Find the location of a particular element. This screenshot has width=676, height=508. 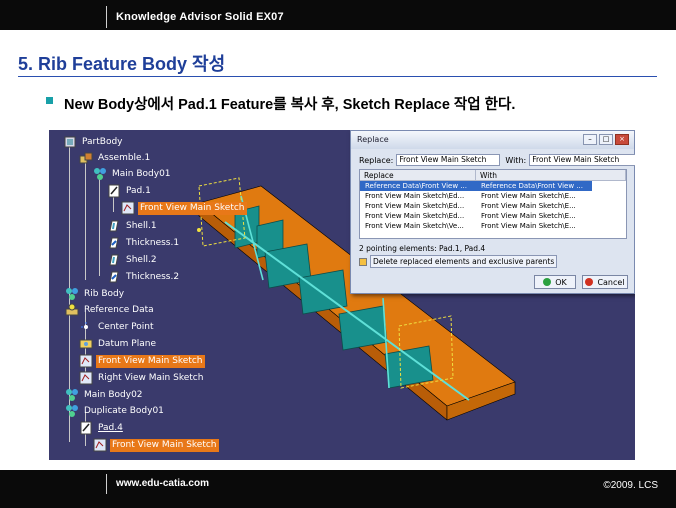

tree-node-front-view-sketch-2: Front View Main Sketch is located at coordinates (142, 361).